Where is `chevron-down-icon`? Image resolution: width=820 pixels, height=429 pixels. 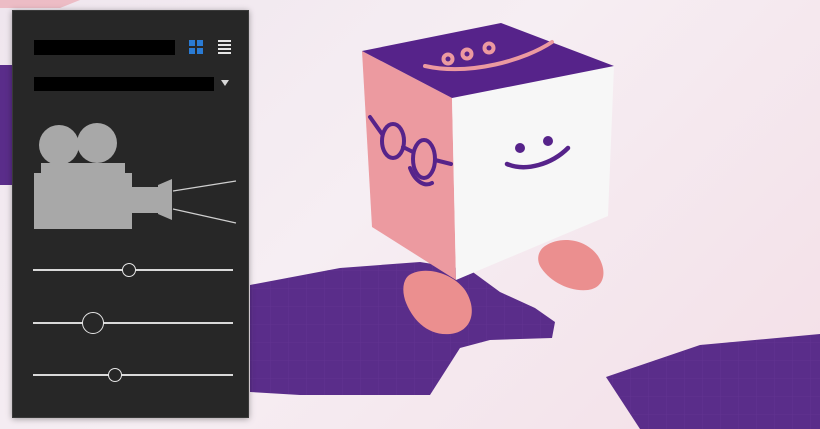 chevron-down-icon is located at coordinates (225, 83).